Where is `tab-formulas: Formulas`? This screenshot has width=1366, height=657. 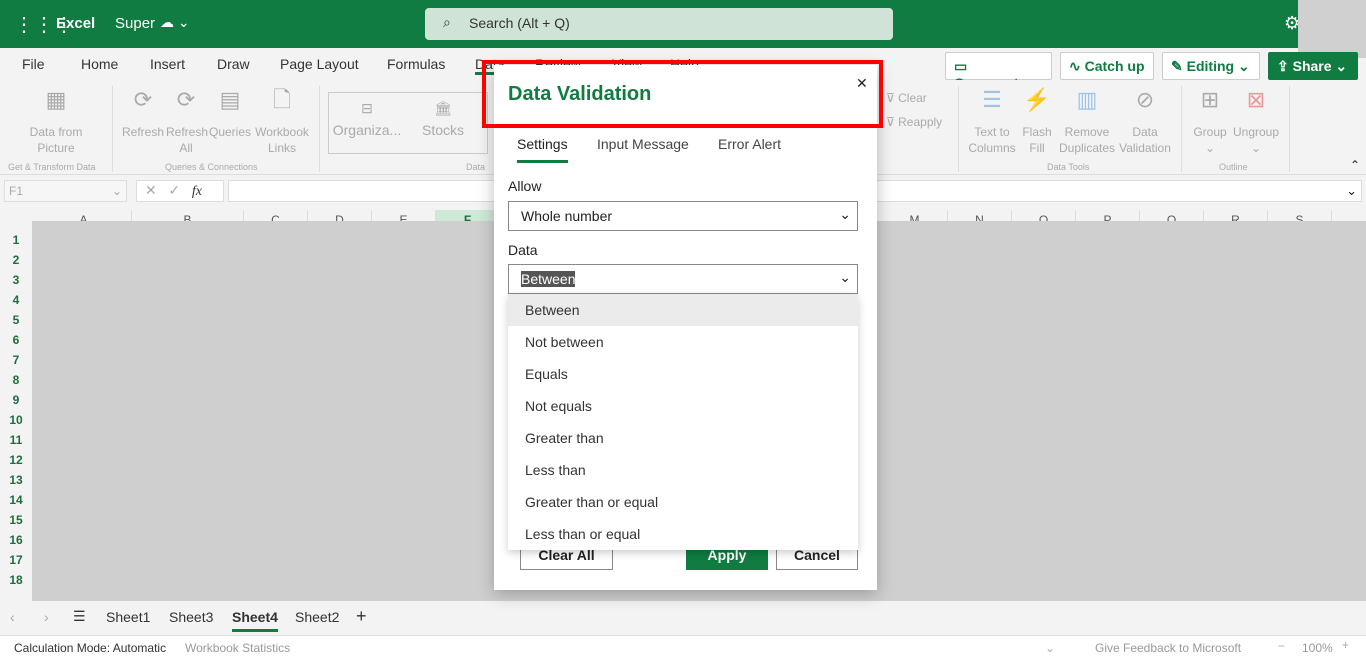
tab-formulas: Formulas is located at coordinates (416, 64).